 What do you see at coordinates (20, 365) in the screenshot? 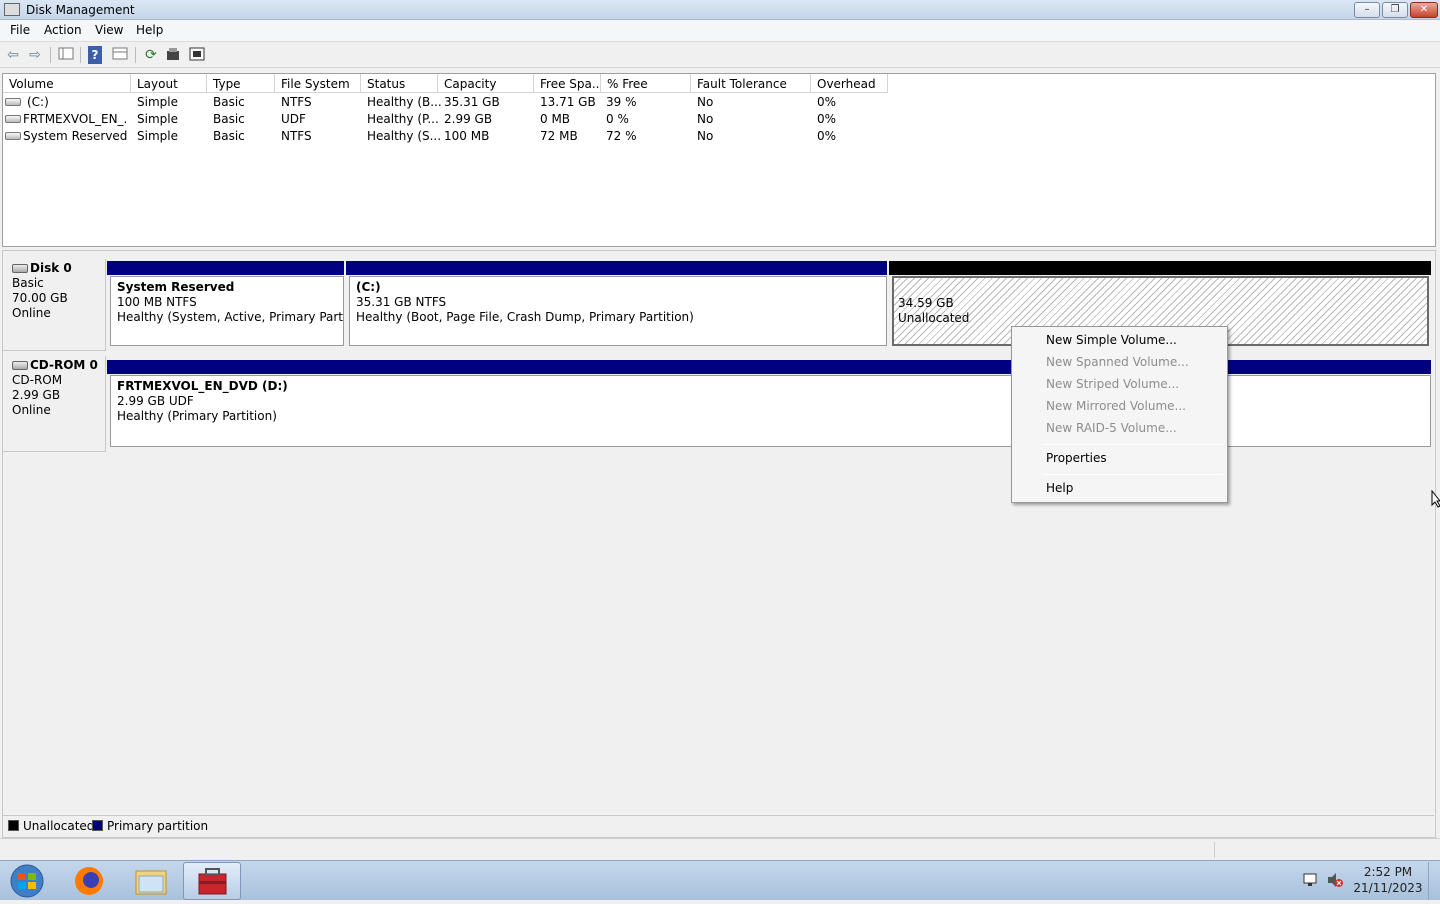
I see `cd-rom-icon` at bounding box center [20, 365].